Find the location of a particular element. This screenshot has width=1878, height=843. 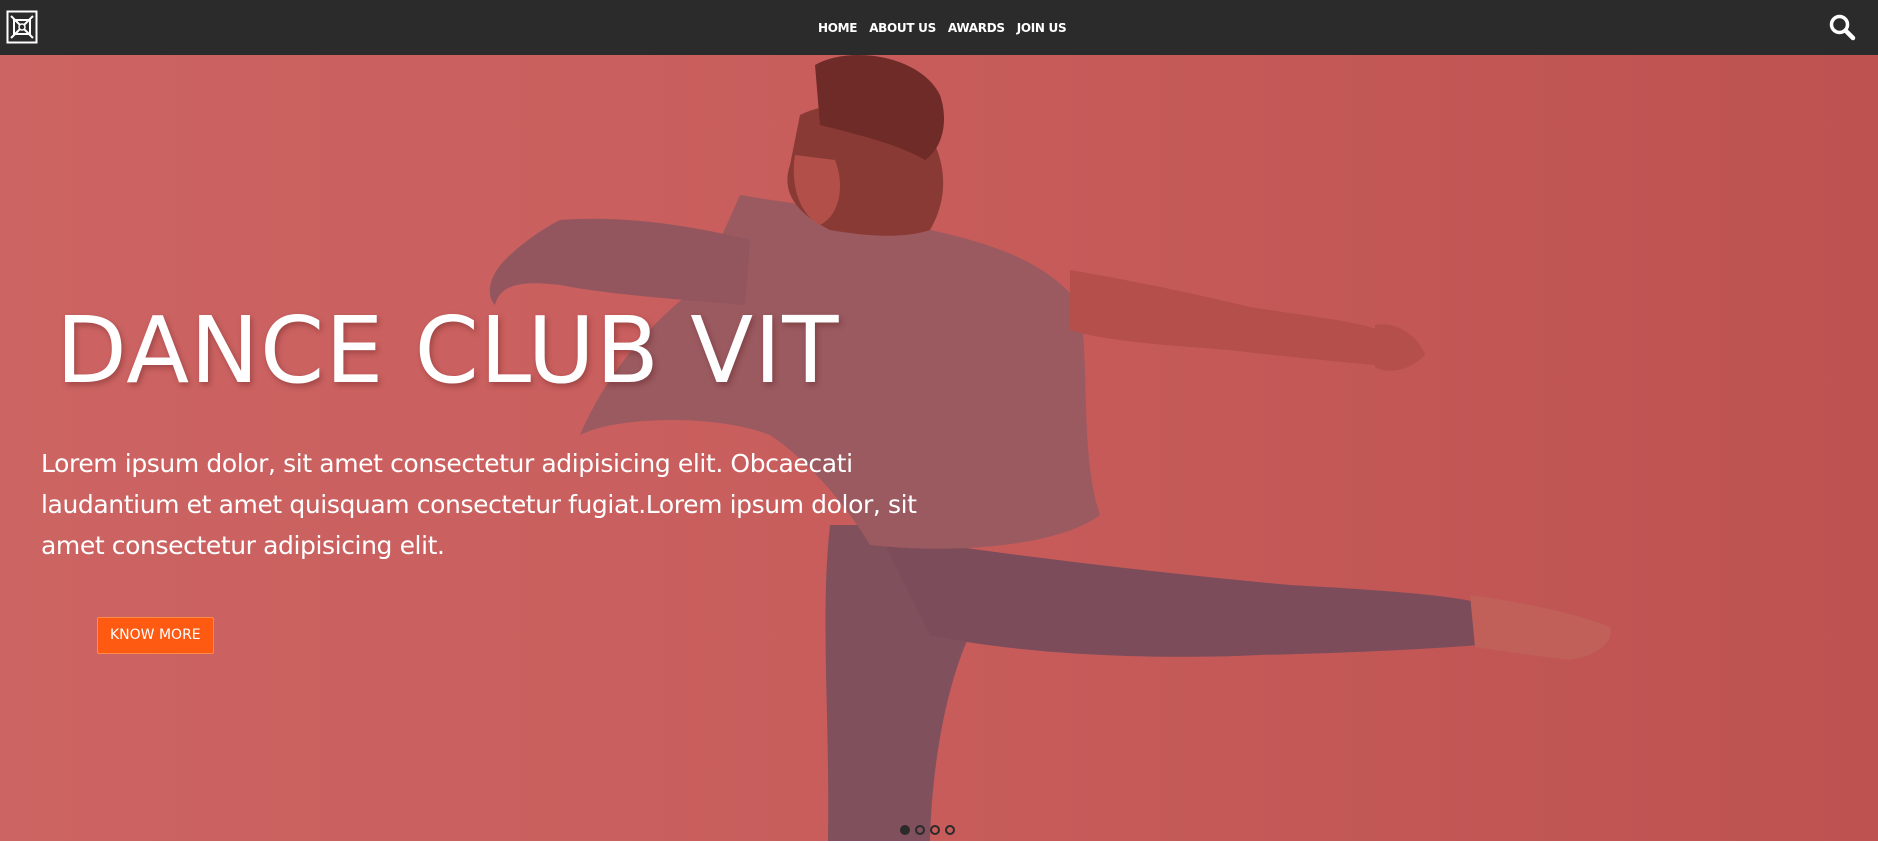

nav-join-us-link: JOIN US is located at coordinates (1042, 28).